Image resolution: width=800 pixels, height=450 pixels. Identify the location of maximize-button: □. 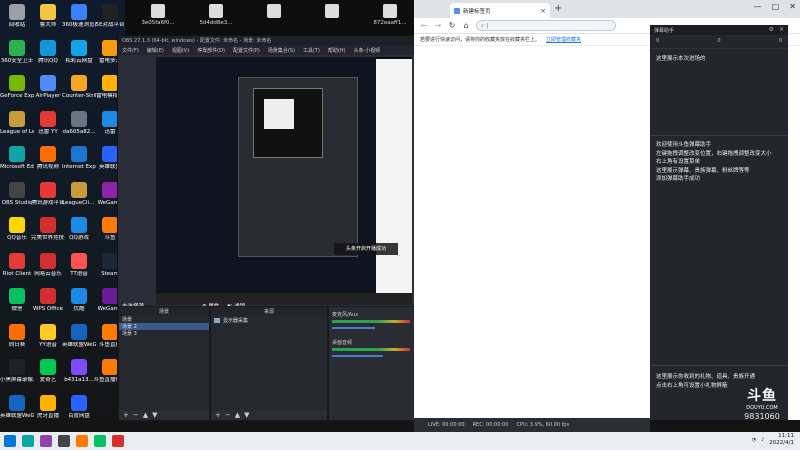
(776, 6).